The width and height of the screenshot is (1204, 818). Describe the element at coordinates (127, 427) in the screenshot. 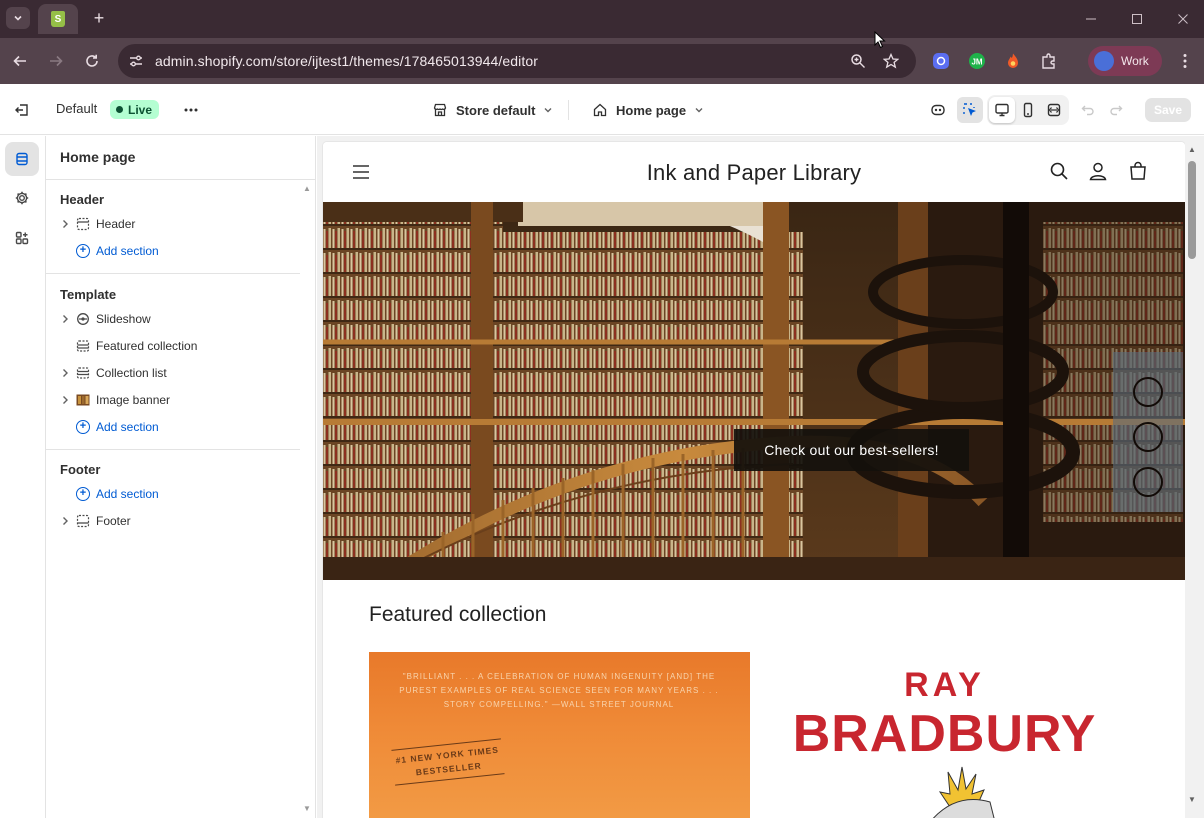

I see `add-section-label: Add section` at that location.